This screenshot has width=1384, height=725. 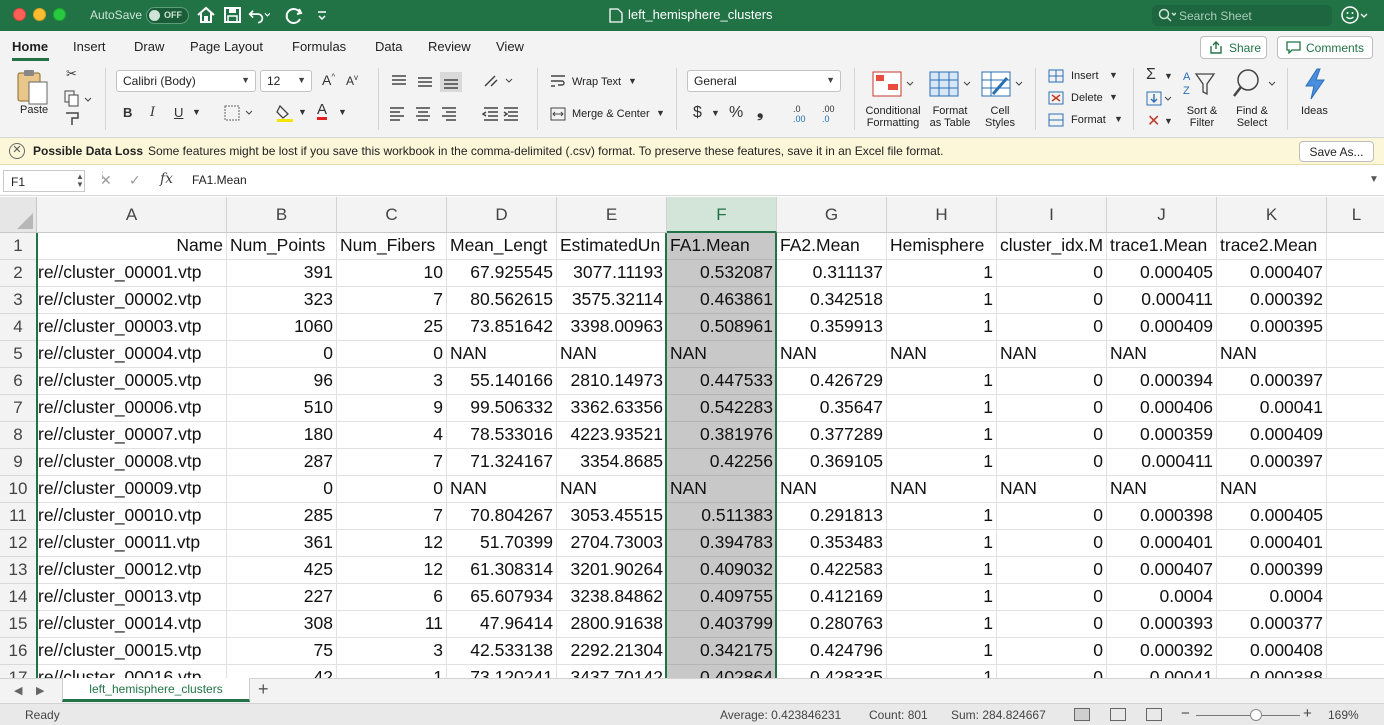 I want to click on table-cell: 10, so click(x=392, y=273).